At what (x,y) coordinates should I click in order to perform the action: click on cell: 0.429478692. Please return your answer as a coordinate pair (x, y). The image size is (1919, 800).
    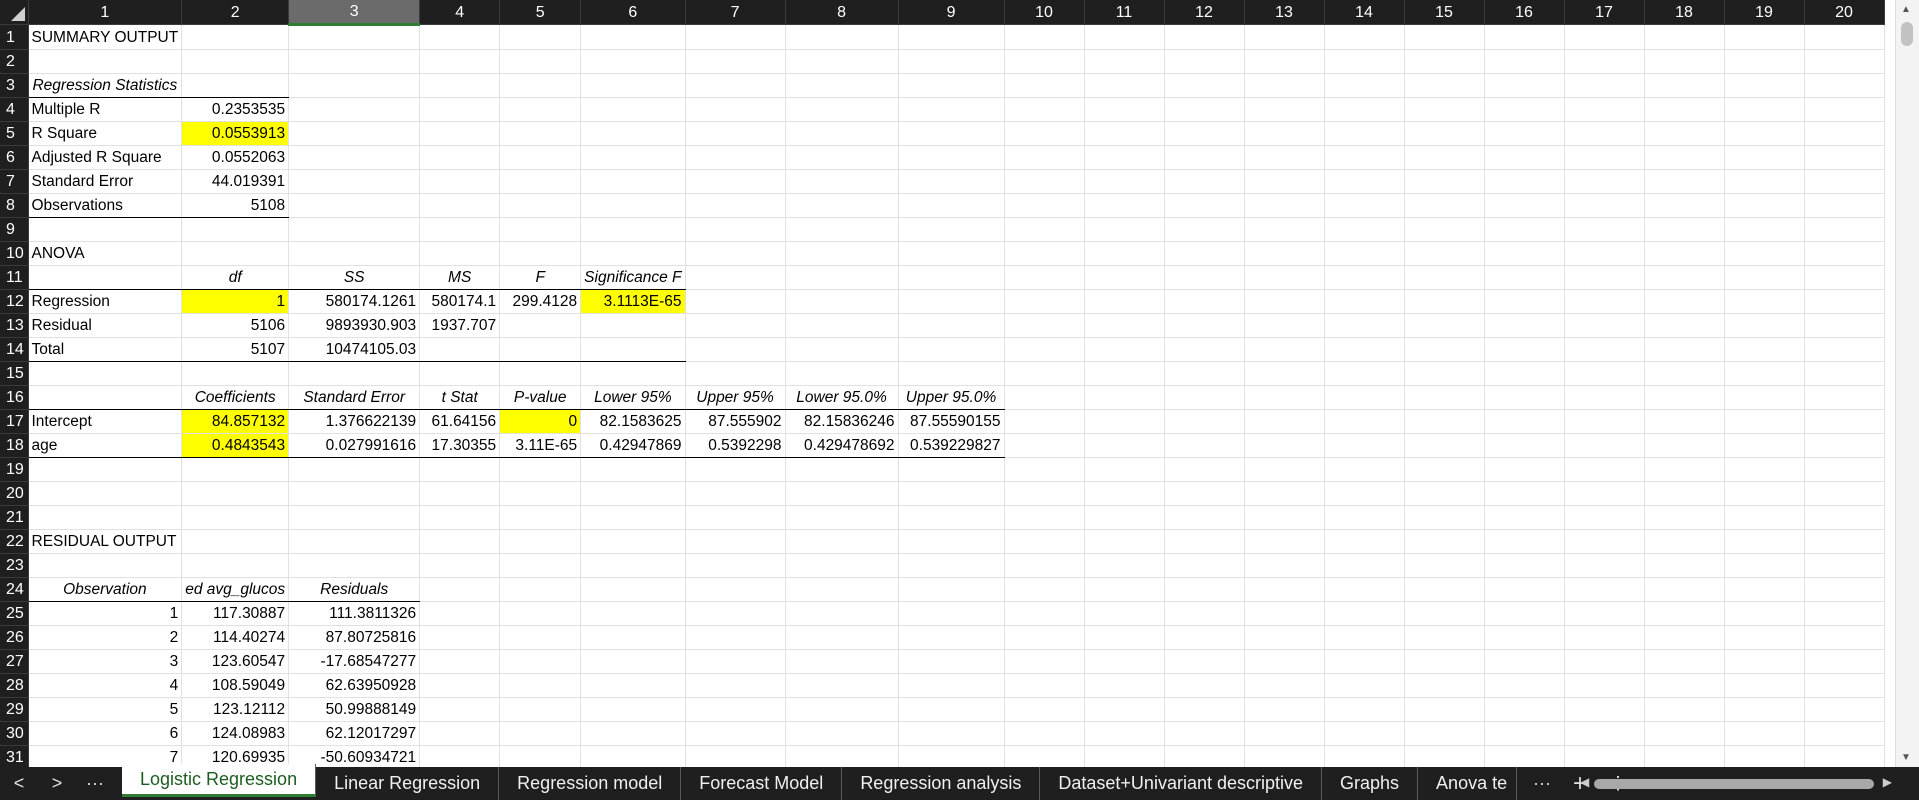
    Looking at the image, I should click on (842, 445).